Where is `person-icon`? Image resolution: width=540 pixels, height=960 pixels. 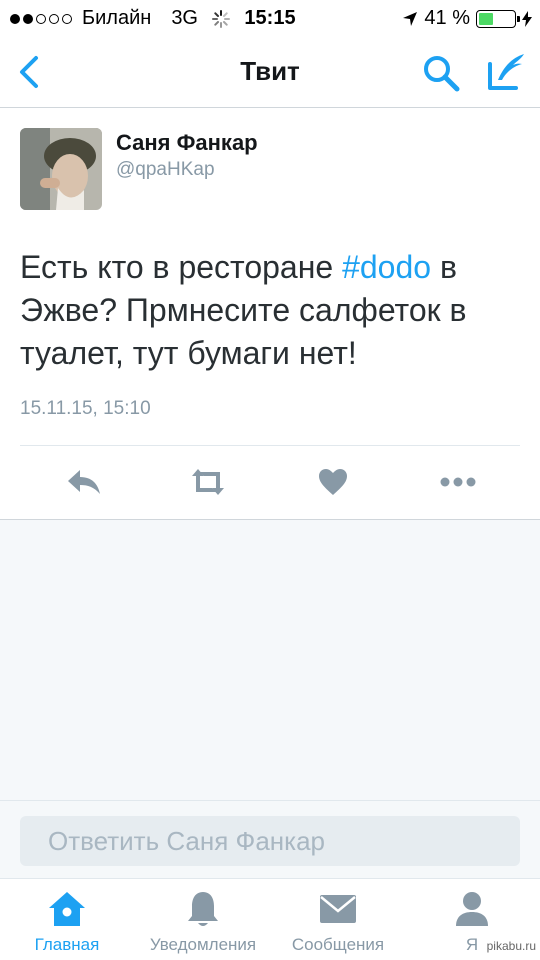
person-icon is located at coordinates (472, 909).